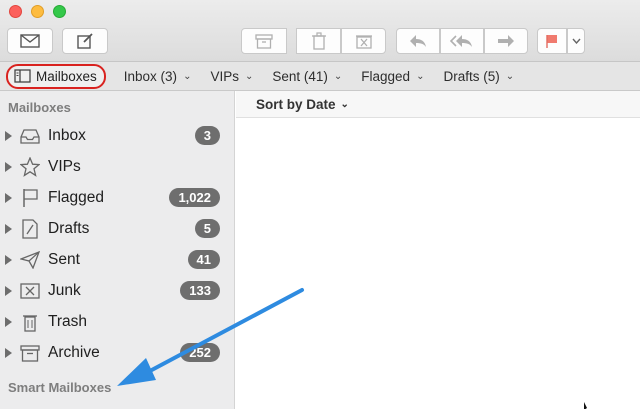 The image size is (640, 409). I want to click on mailboxes-toggle-button: Mailboxes, so click(56, 76).